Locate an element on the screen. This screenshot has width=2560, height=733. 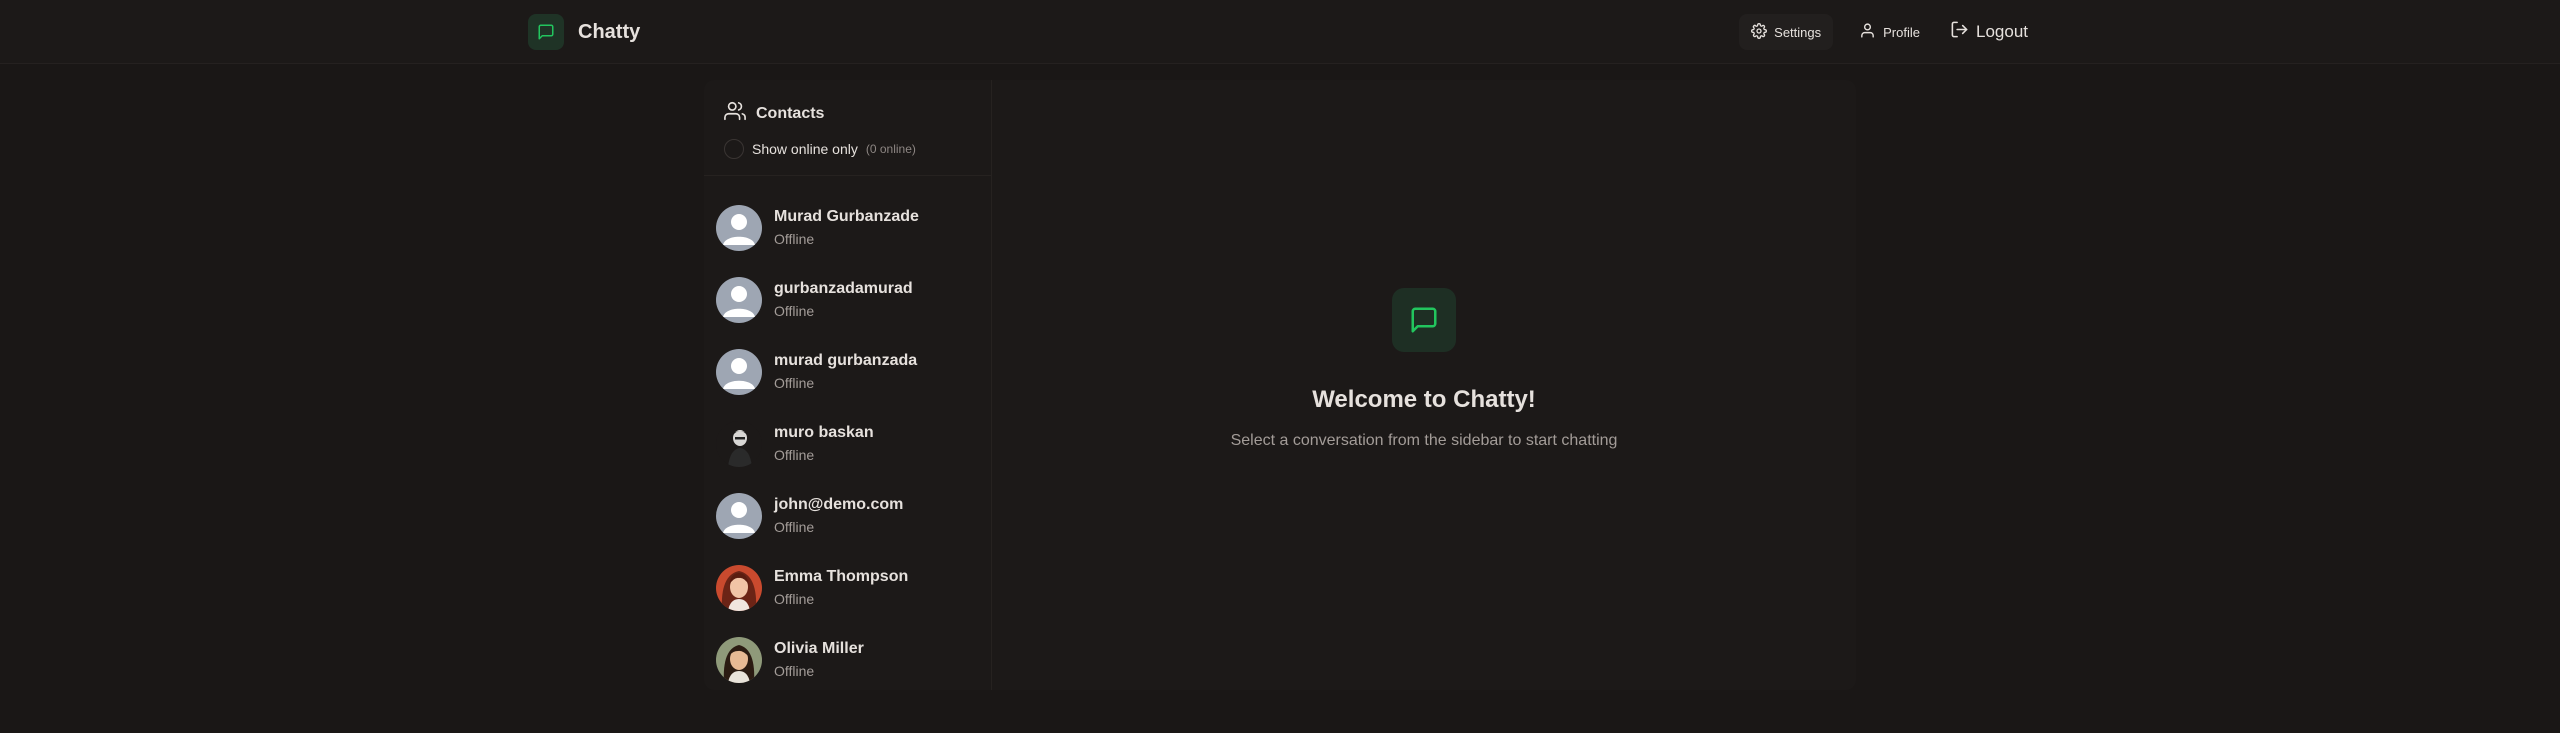
logout-icon is located at coordinates (1959, 32).